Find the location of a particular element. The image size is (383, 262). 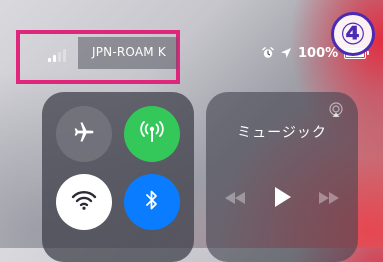

airplane-icon is located at coordinates (84, 134).